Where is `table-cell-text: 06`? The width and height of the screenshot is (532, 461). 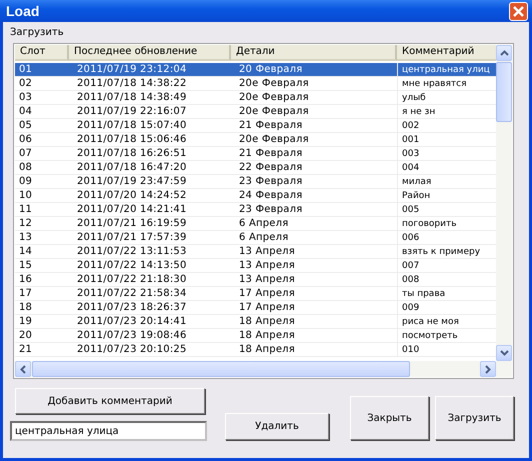
table-cell-text: 06 is located at coordinates (26, 139).